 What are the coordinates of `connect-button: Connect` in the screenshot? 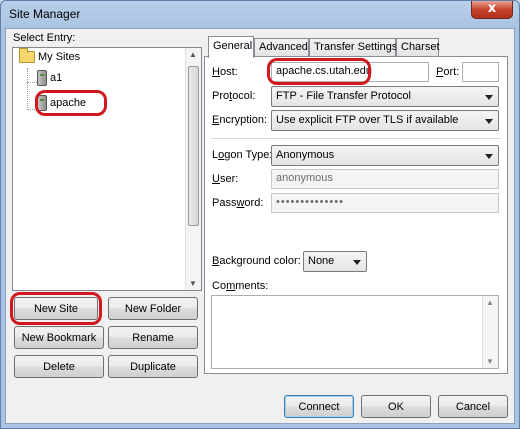 It's located at (319, 406).